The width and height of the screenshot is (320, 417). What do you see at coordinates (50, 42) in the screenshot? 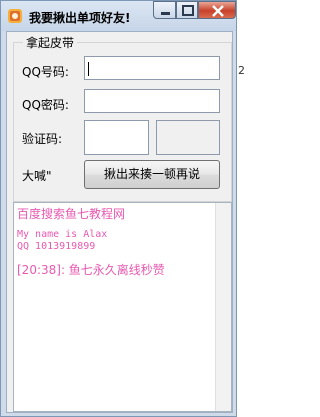
I see `group-title: 拿起皮带` at bounding box center [50, 42].